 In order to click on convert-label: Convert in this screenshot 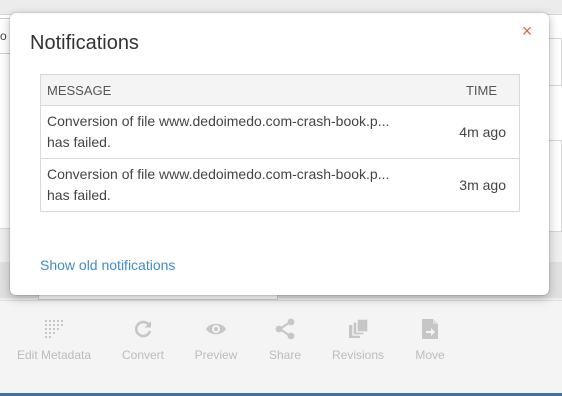, I will do `click(143, 355)`.